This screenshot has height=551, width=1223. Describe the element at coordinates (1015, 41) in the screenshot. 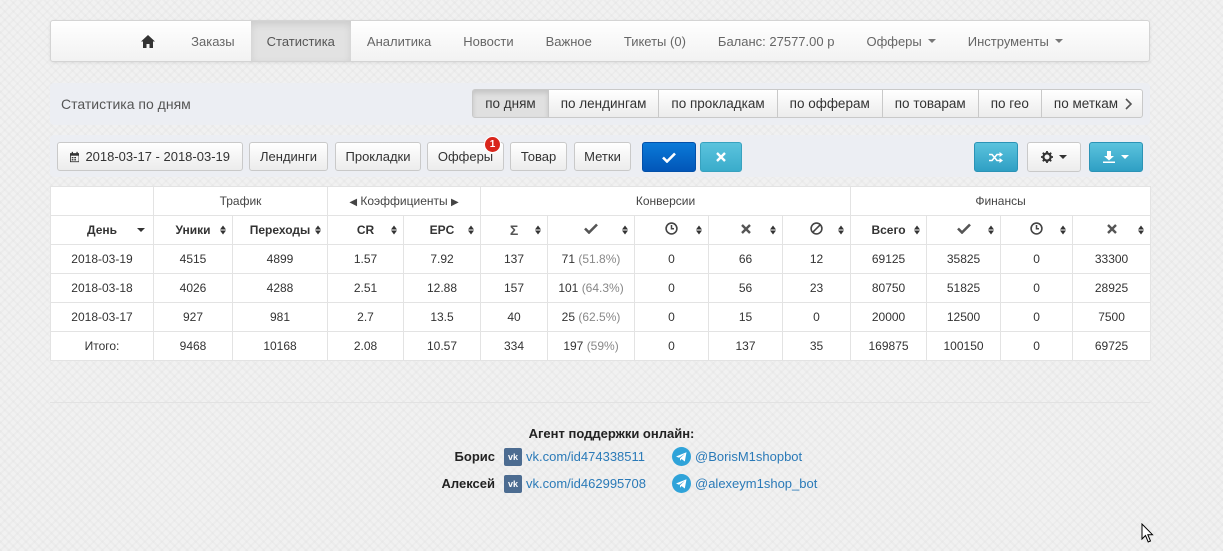

I see `nav-tools-dropdown: Инструменты` at that location.